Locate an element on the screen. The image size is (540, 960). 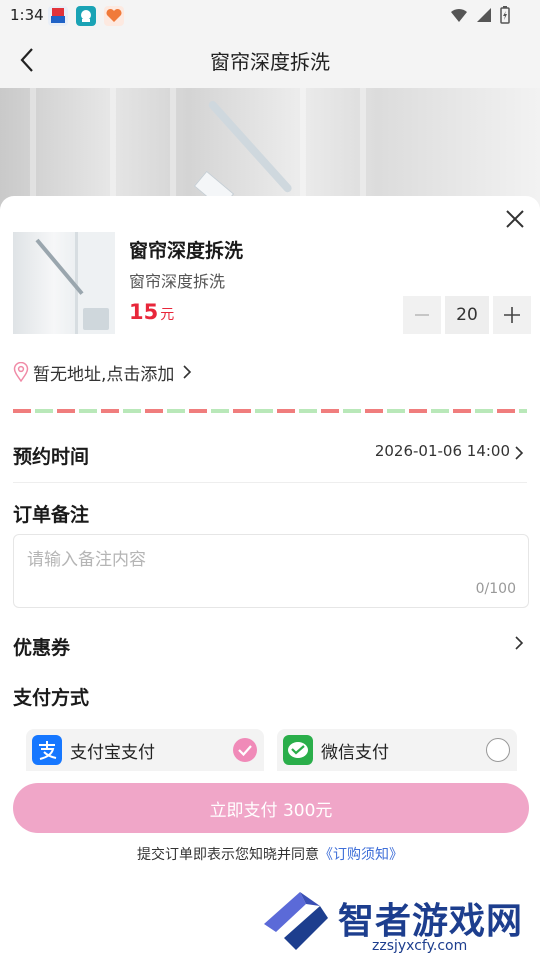
payment-option-alipay: 支付宝支付 is located at coordinates (145, 750).